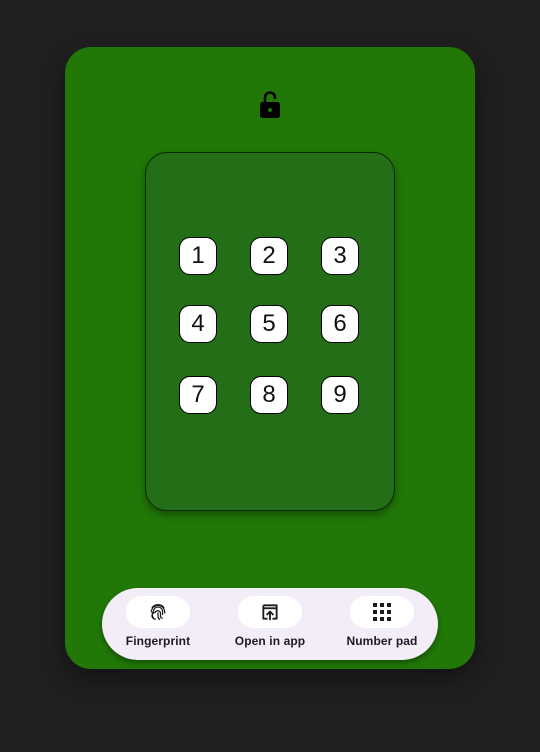 The image size is (540, 752). Describe the element at coordinates (382, 641) in the screenshot. I see `number-pad-label: Number pad` at that location.